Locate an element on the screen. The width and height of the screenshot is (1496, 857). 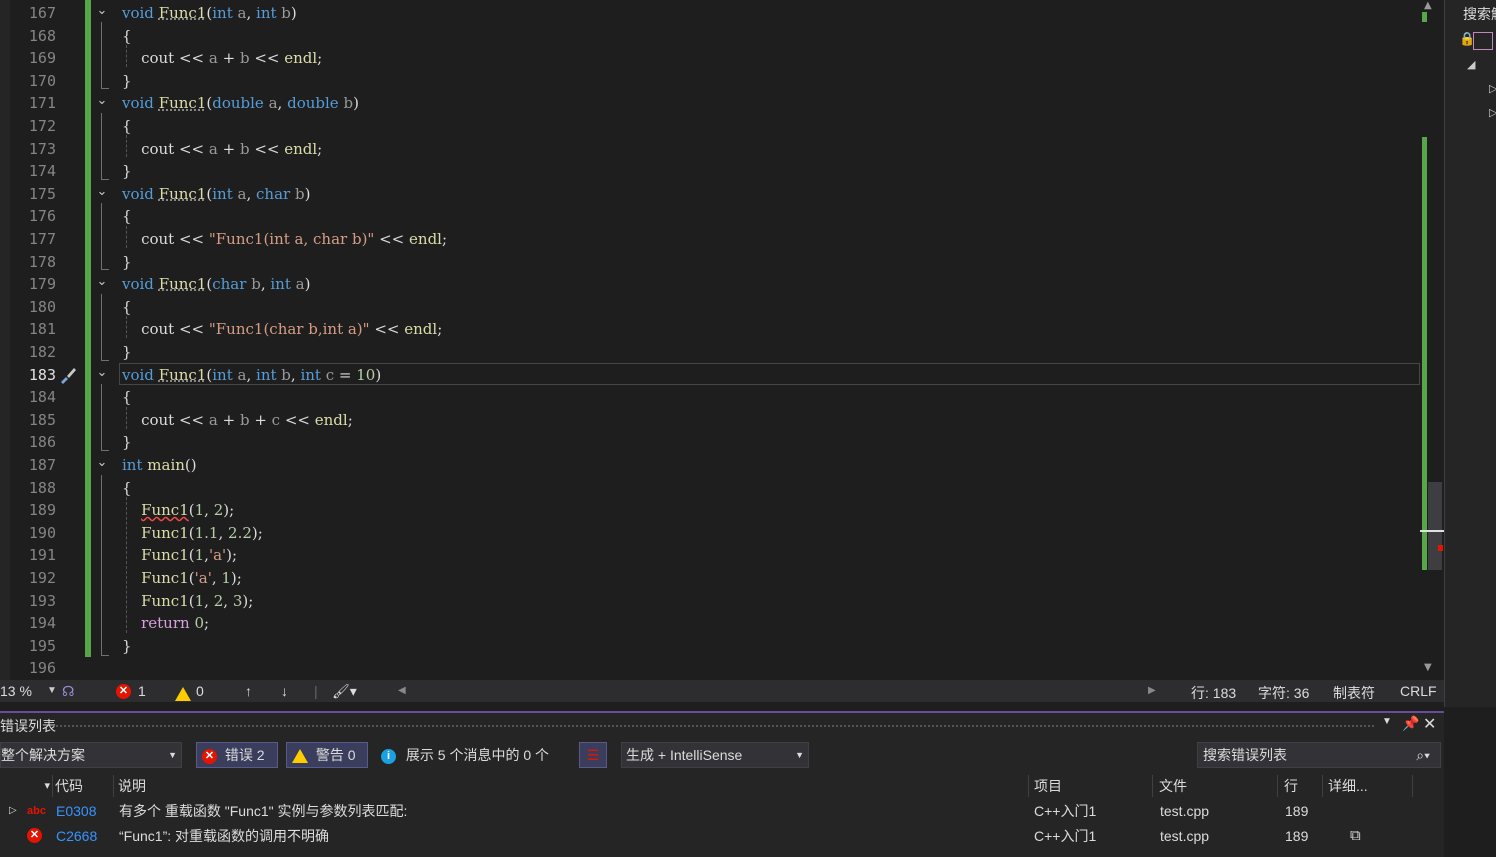
code-line: 196 is located at coordinates (710, 668).